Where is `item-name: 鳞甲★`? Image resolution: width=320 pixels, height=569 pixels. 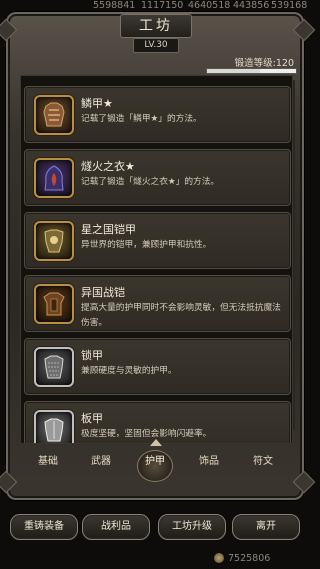
item-name: 鳞甲★ is located at coordinates (97, 103).